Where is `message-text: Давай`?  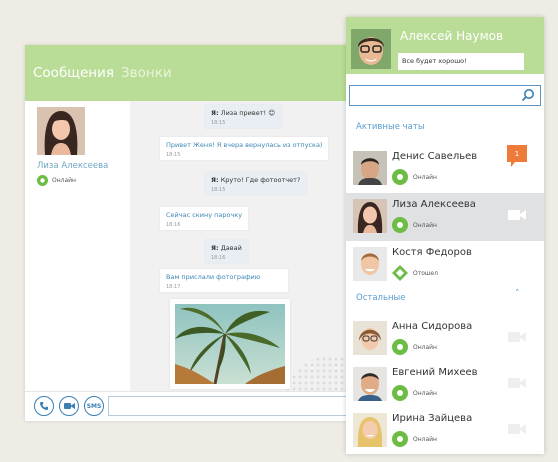
message-text: Давай is located at coordinates (231, 248).